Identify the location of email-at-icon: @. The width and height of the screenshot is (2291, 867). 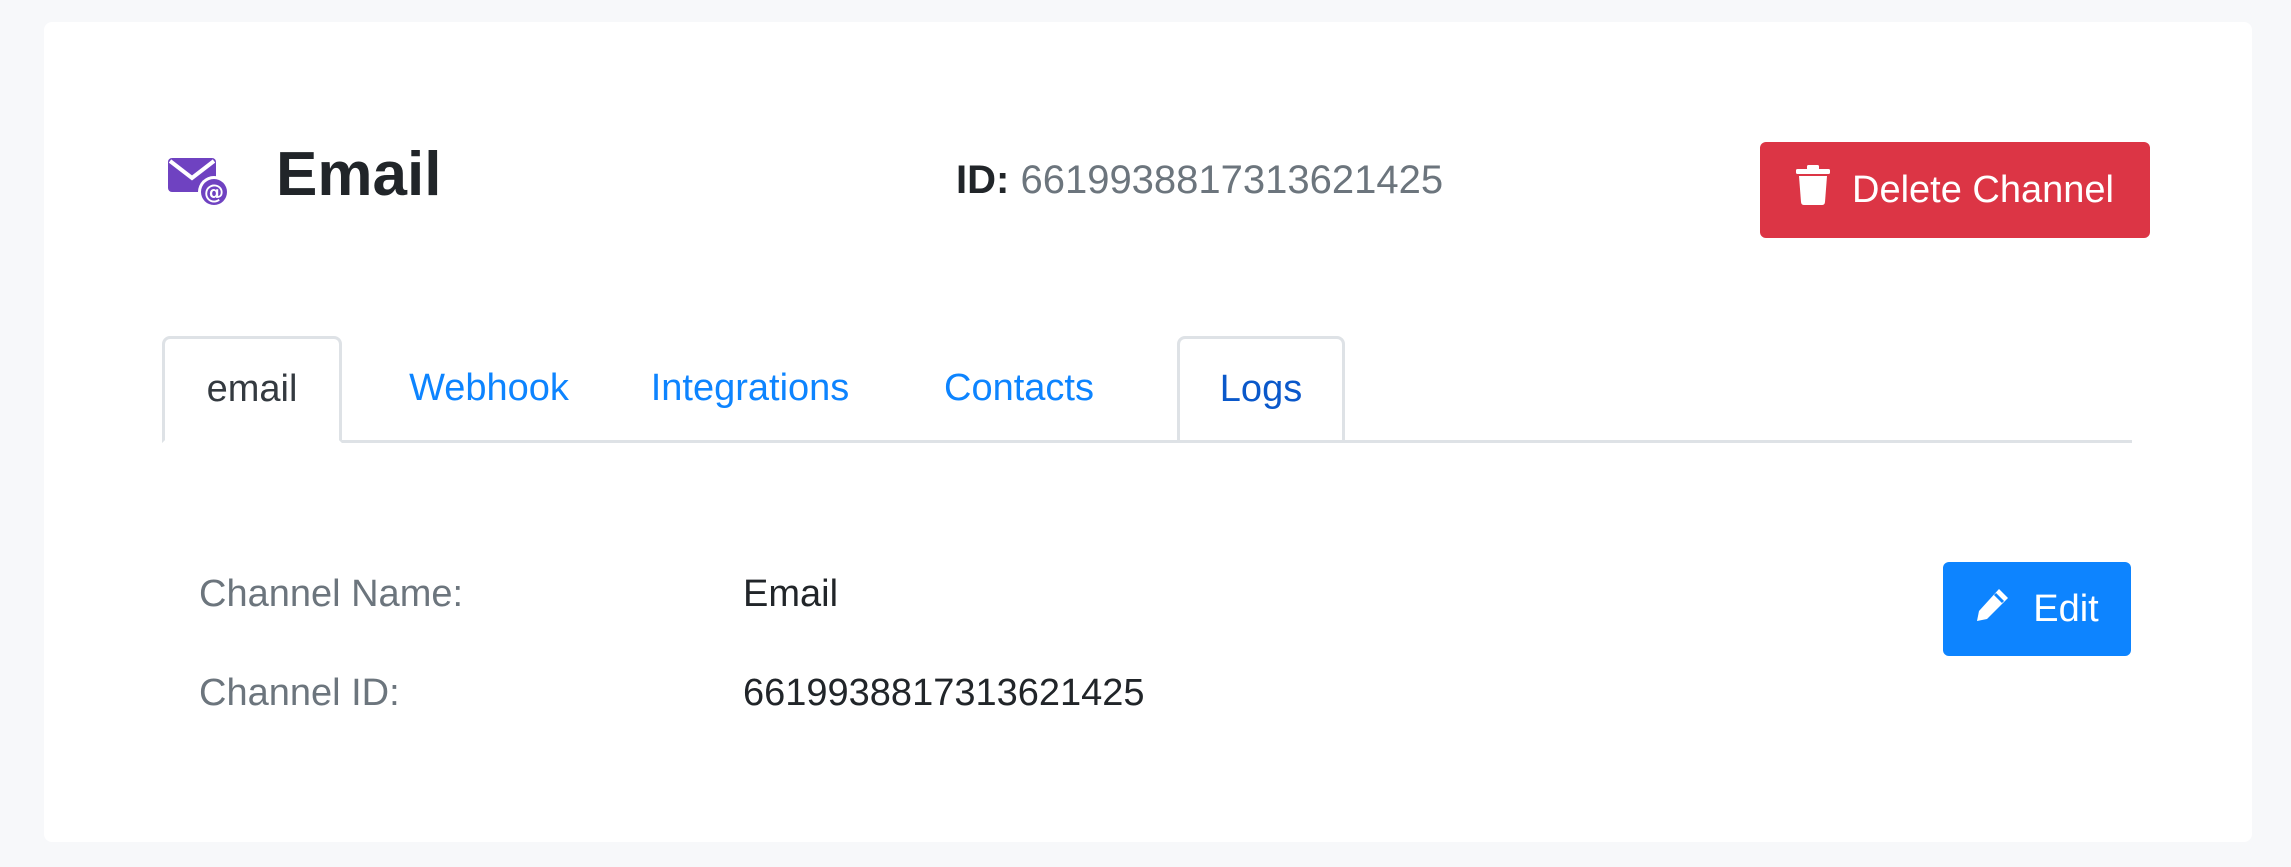
(200, 182).